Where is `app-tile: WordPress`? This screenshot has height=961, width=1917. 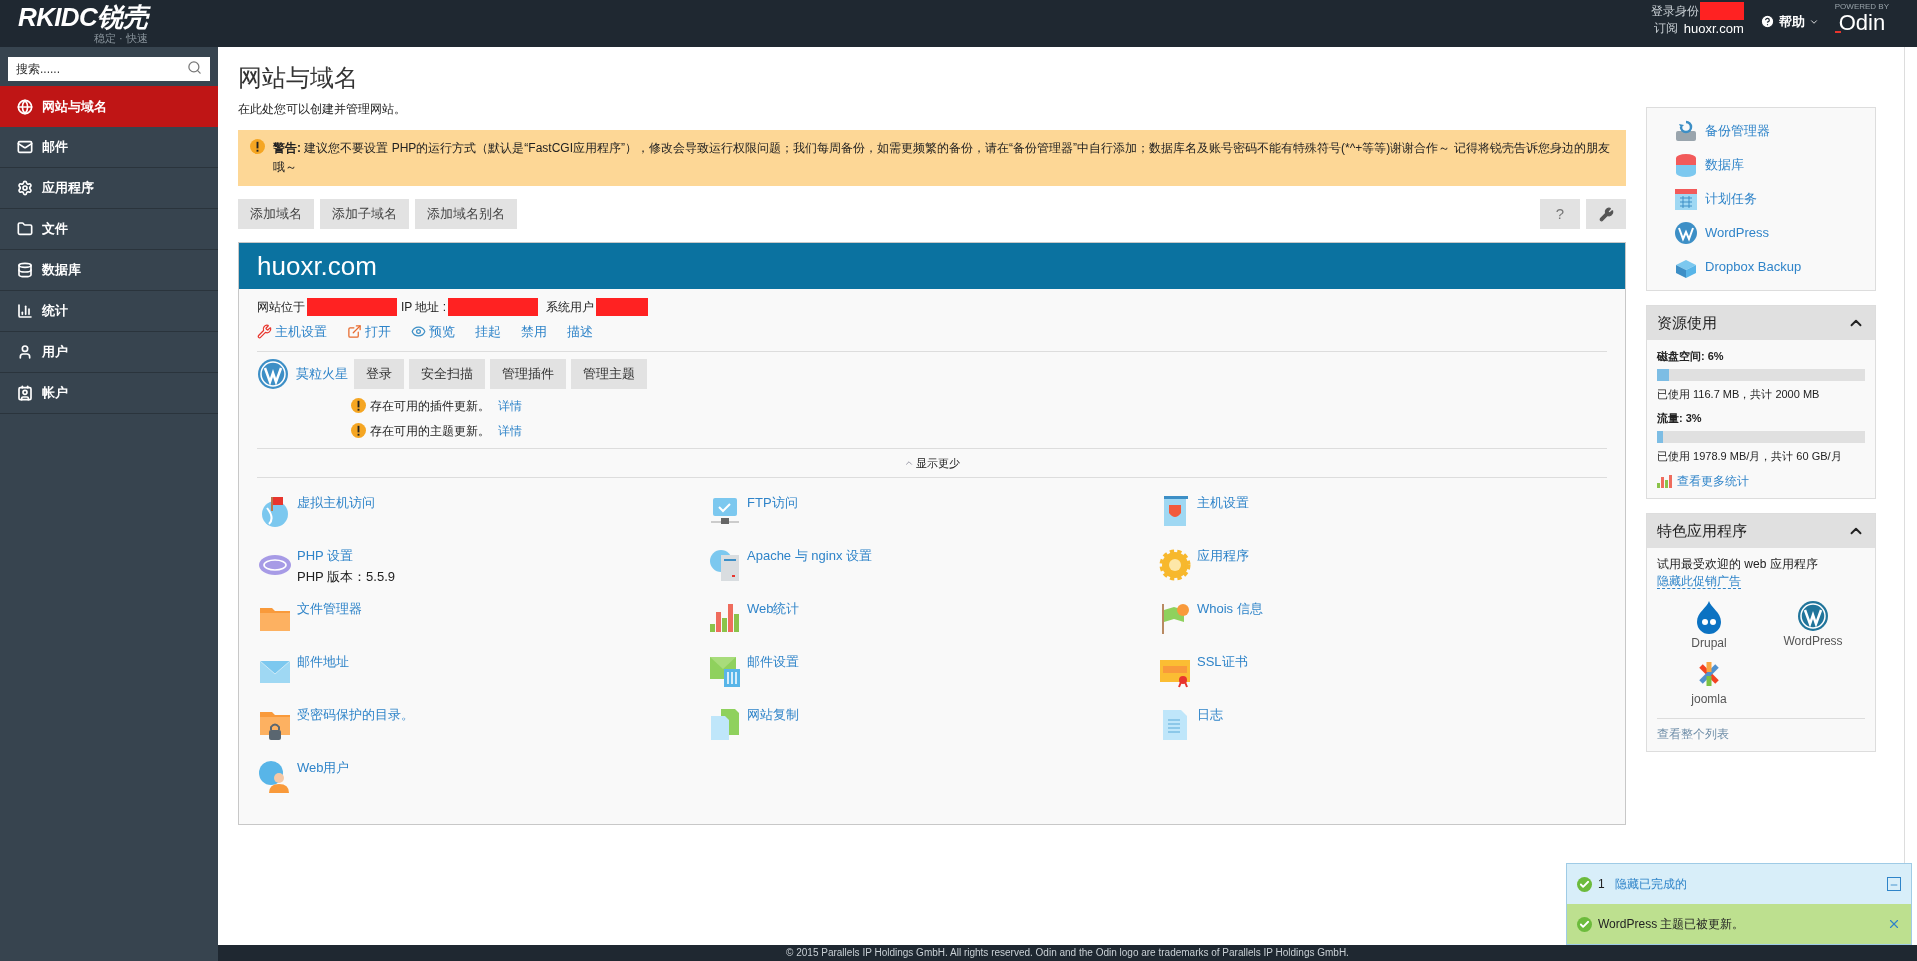 app-tile: WordPress is located at coordinates (1813, 626).